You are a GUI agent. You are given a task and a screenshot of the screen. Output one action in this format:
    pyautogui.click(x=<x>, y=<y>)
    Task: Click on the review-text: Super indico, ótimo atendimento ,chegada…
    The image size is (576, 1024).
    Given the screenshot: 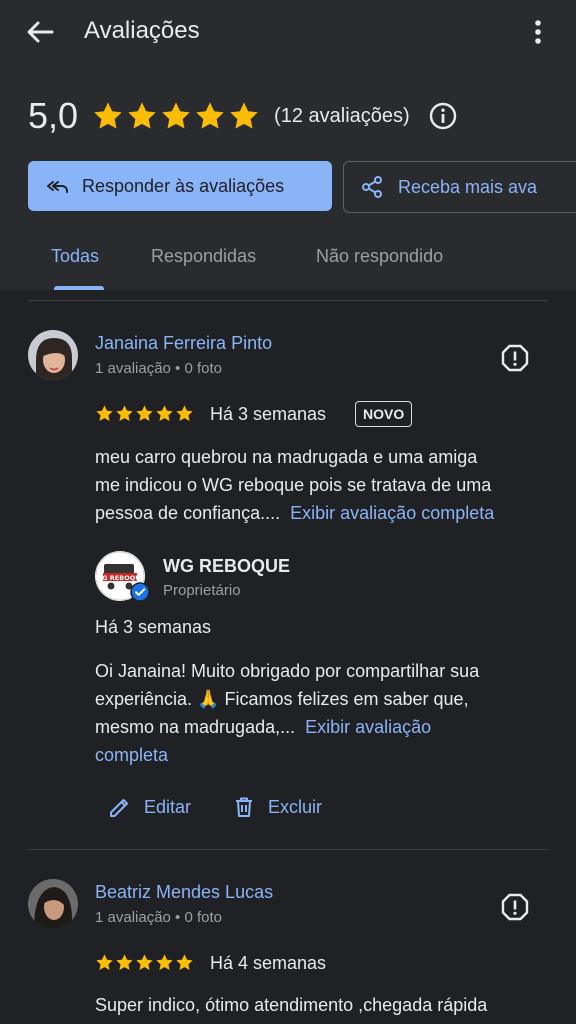 What is the action you would take?
    pyautogui.click(x=291, y=1005)
    